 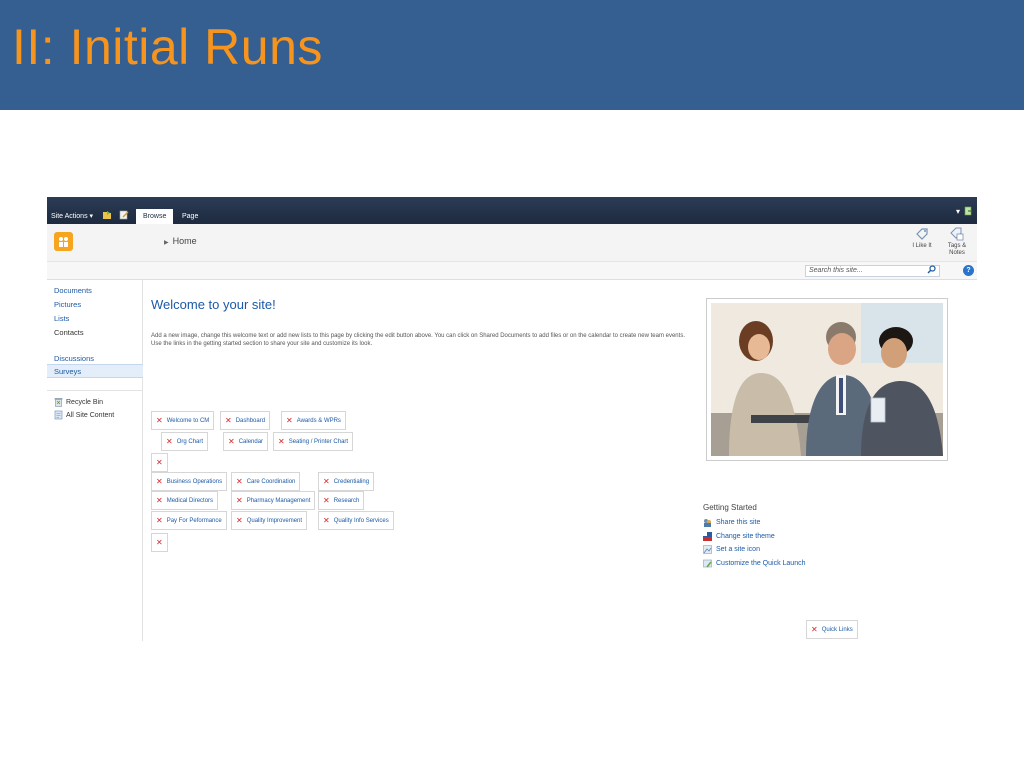 I want to click on all-site-content-icon, so click(x=58, y=415).